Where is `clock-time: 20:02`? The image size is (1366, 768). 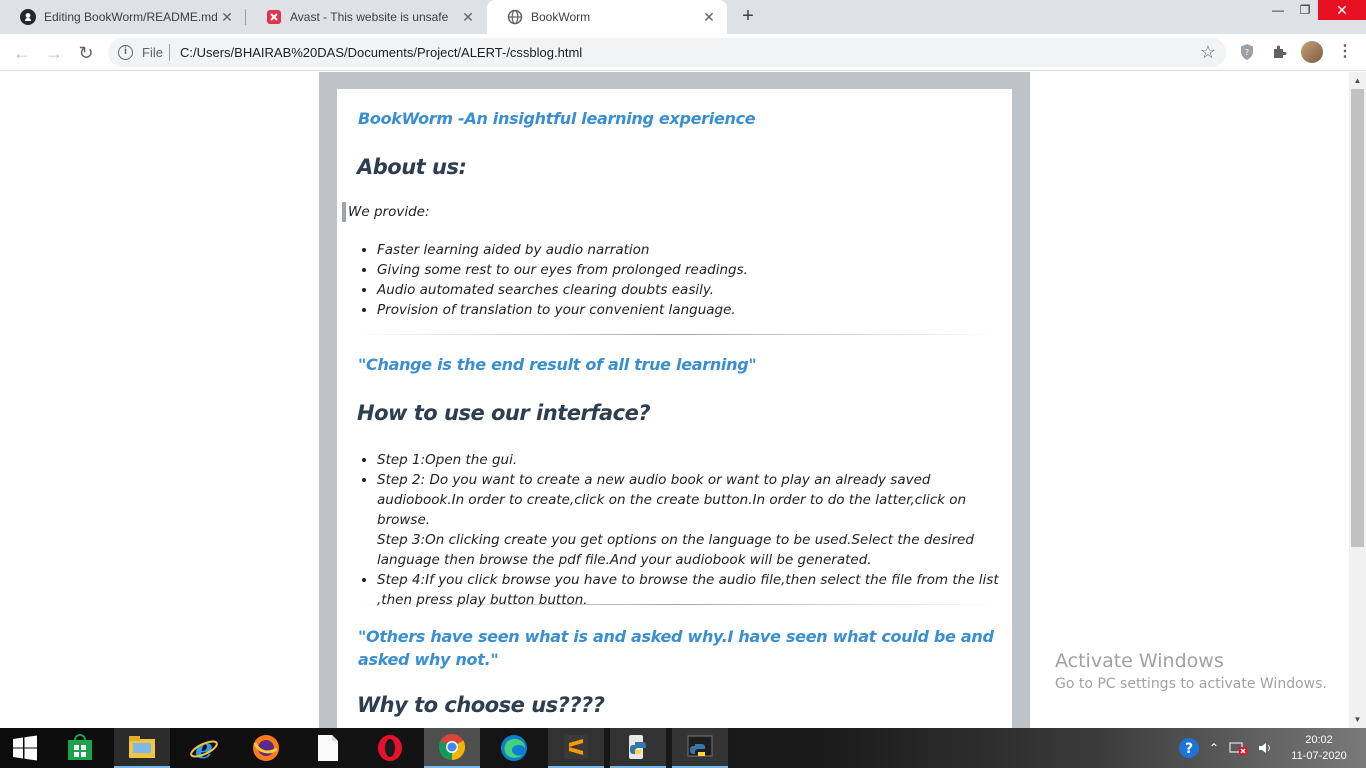
clock-time: 20:02 is located at coordinates (1319, 740).